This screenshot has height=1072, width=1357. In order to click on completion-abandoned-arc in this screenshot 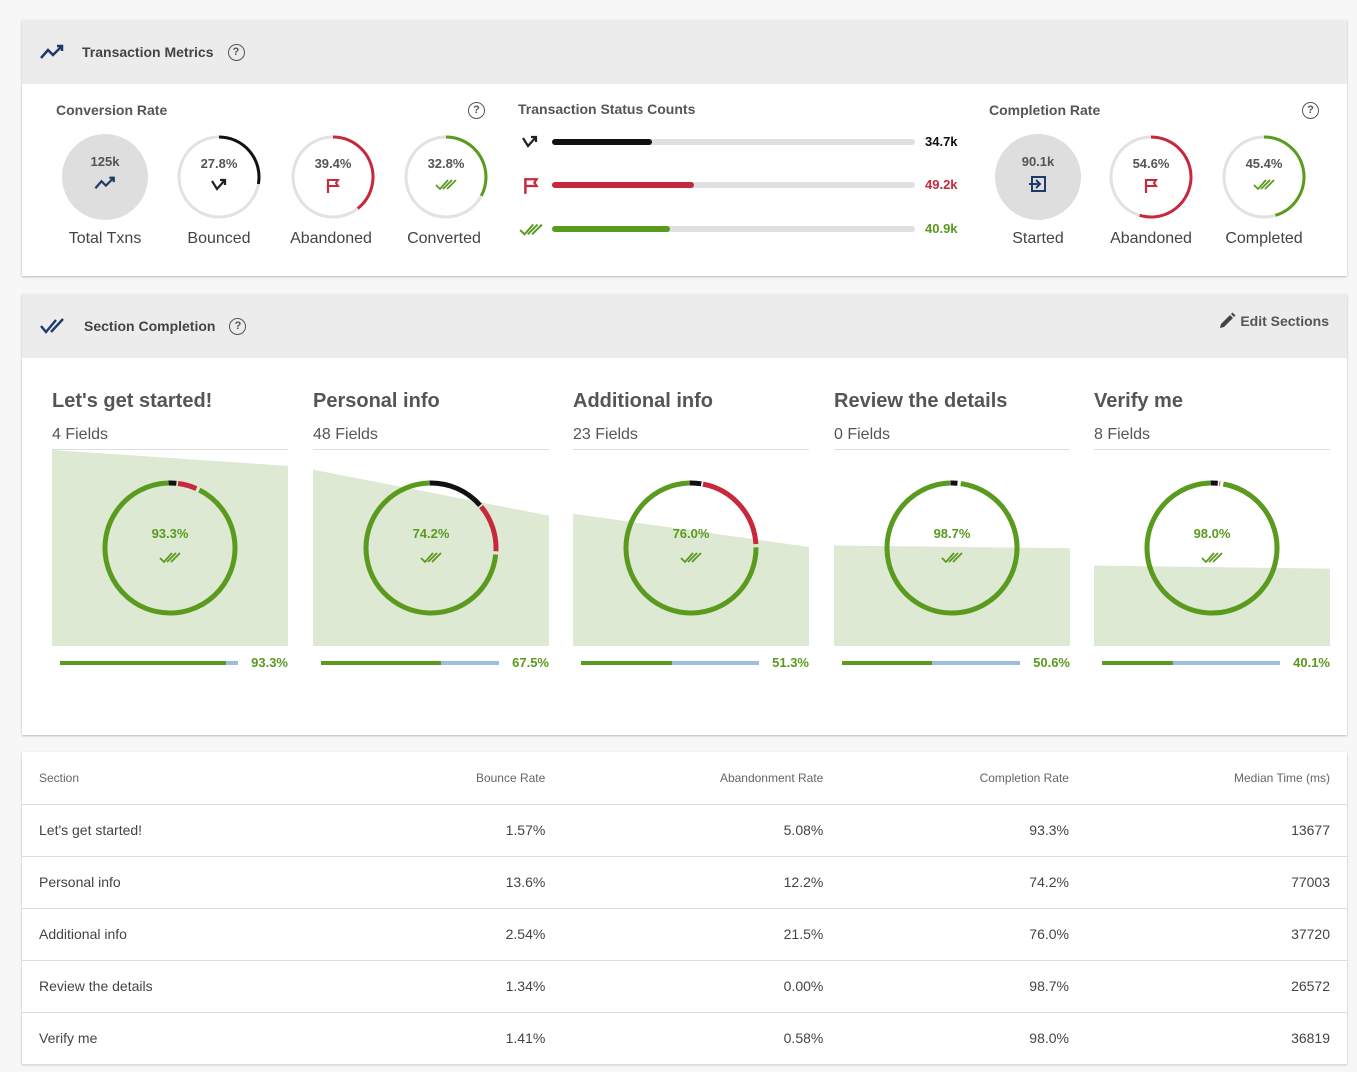, I will do `click(1151, 177)`.